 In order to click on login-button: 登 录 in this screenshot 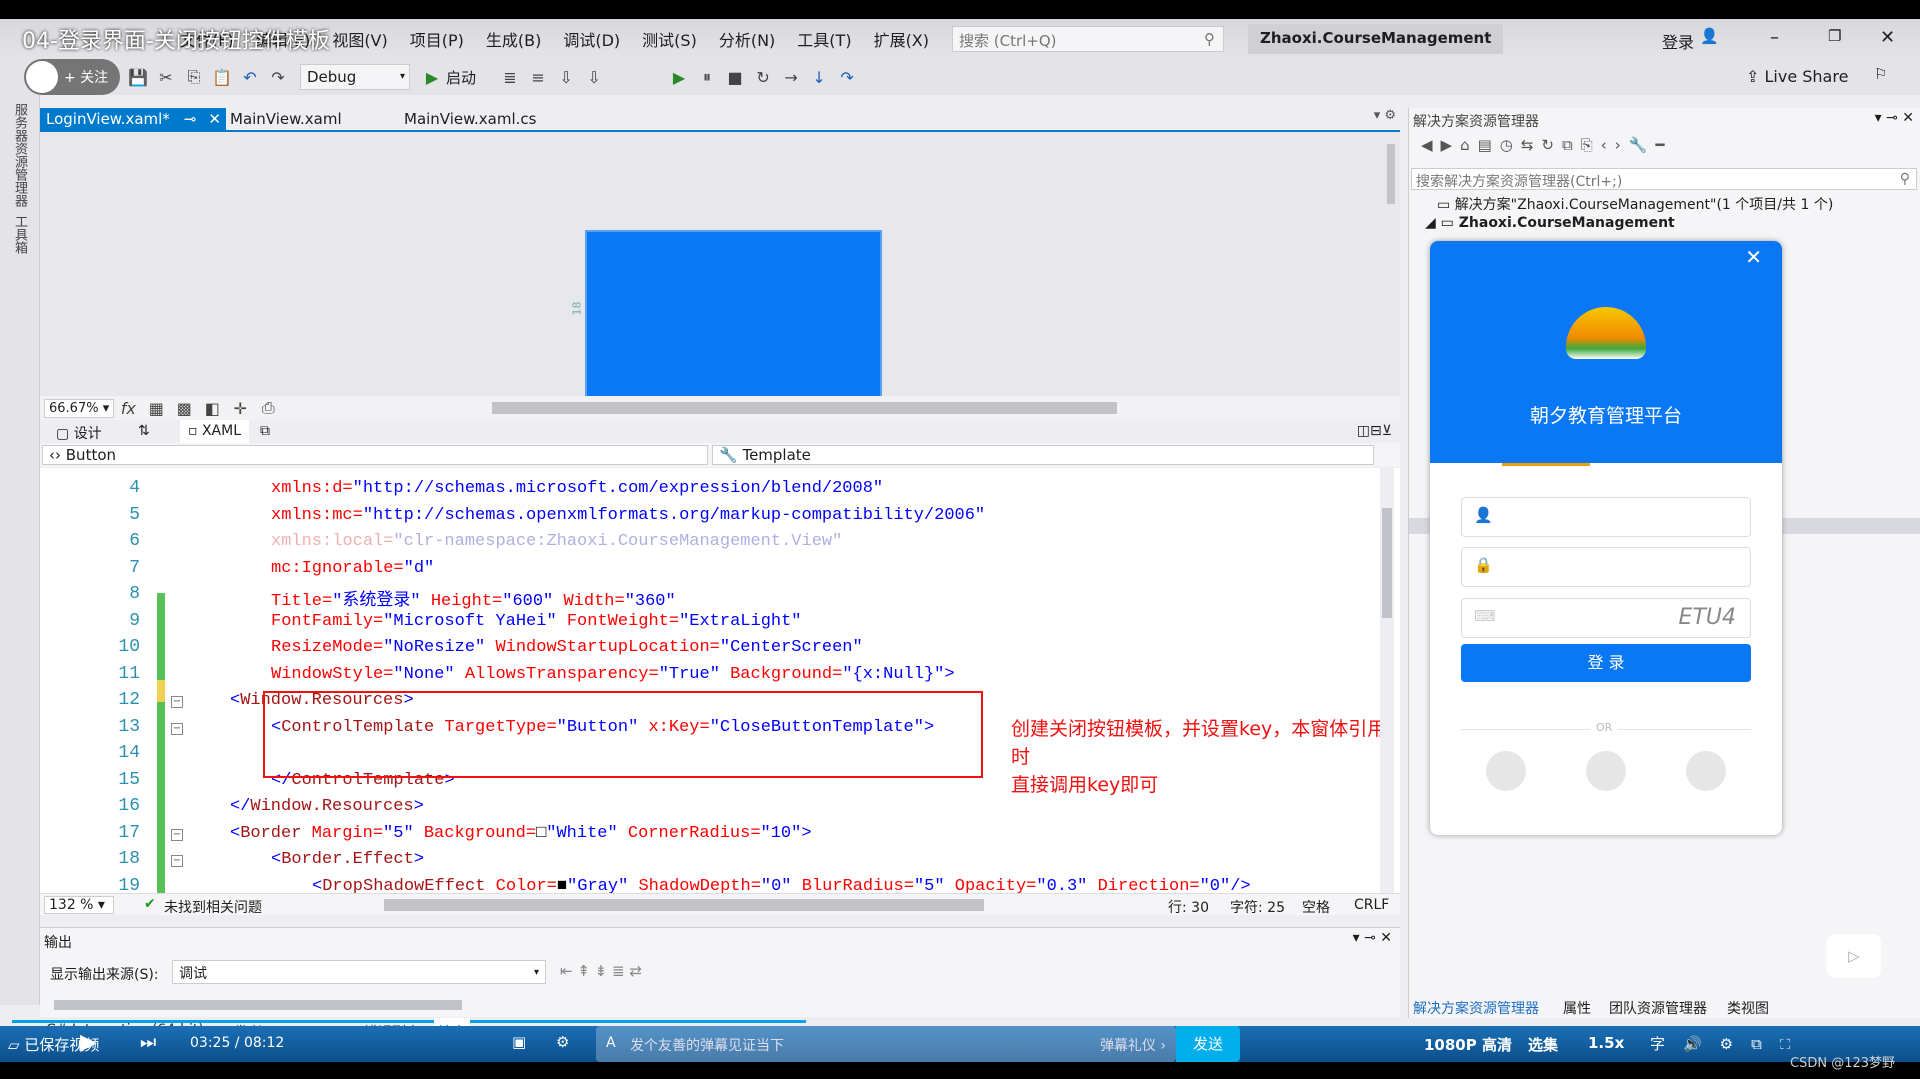, I will do `click(1606, 663)`.